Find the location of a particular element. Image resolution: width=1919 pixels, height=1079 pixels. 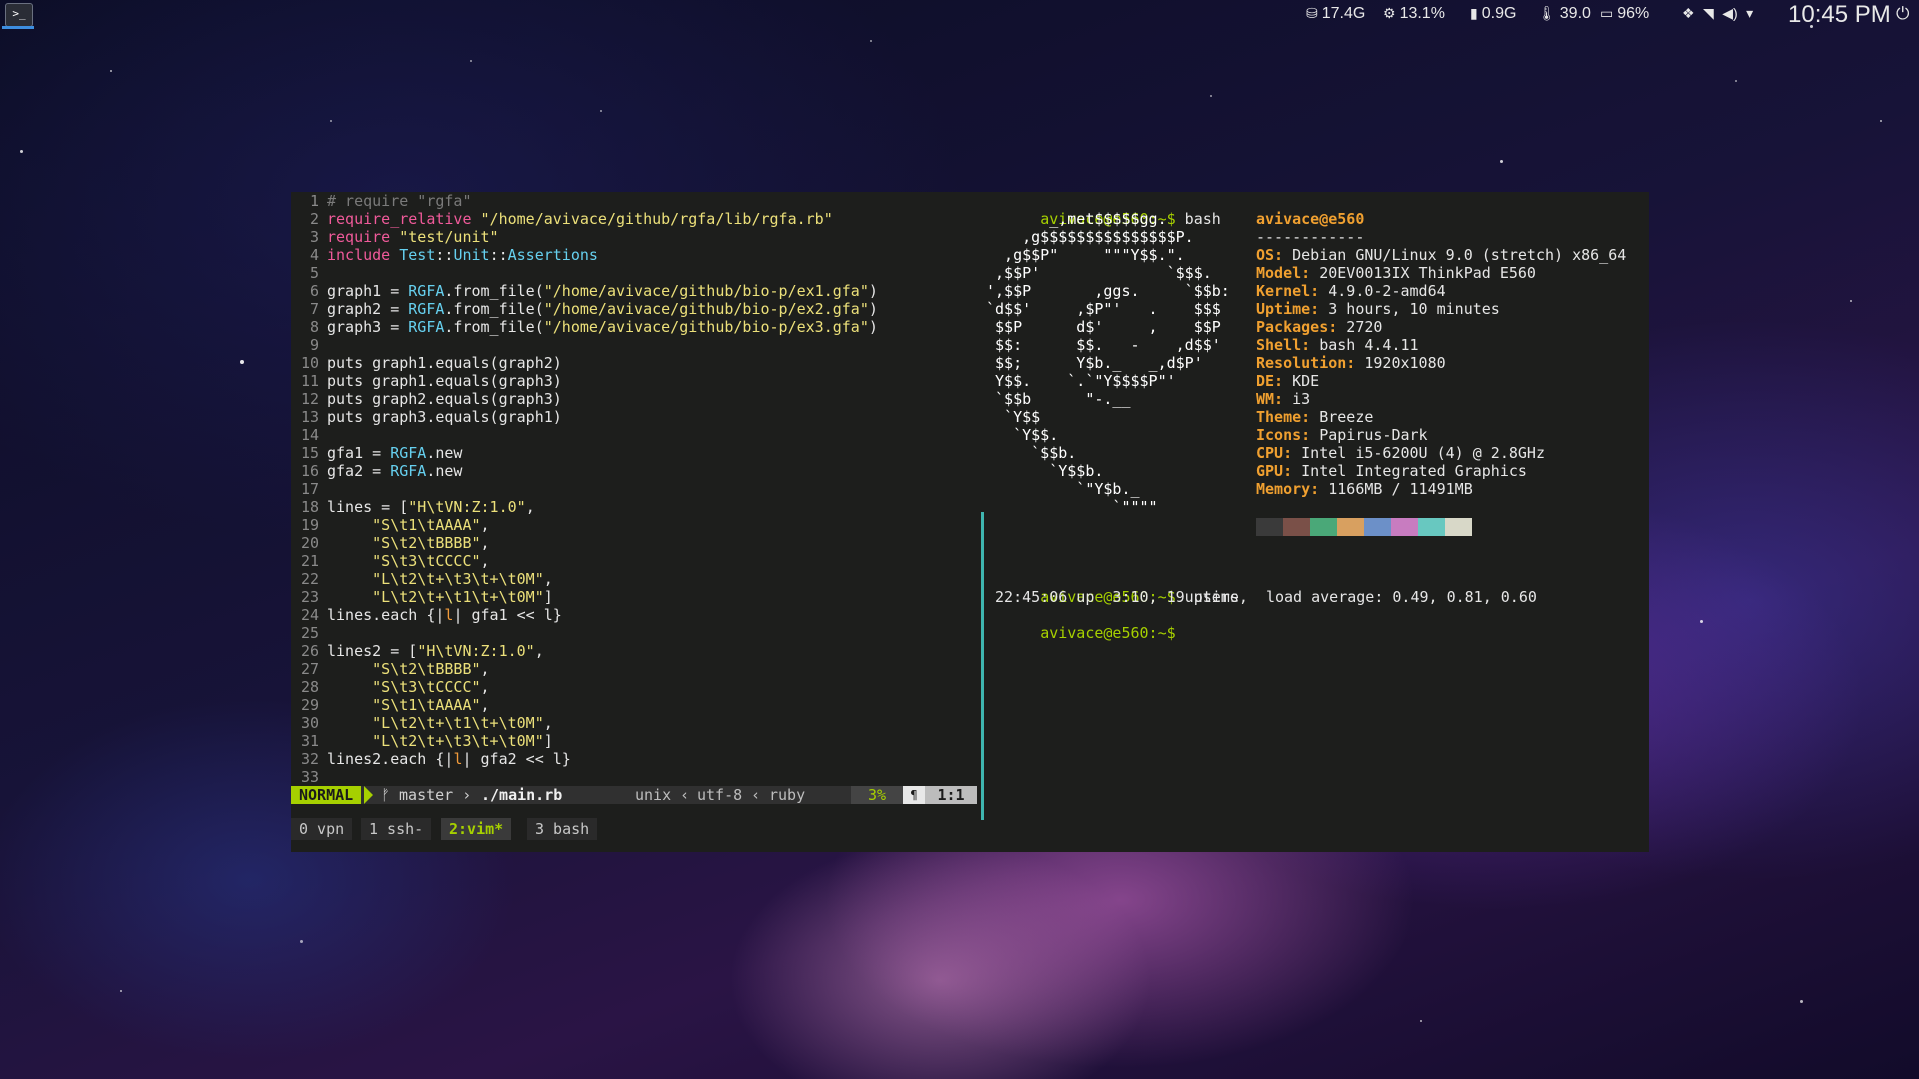

code-line: 14 is located at coordinates (634, 435).